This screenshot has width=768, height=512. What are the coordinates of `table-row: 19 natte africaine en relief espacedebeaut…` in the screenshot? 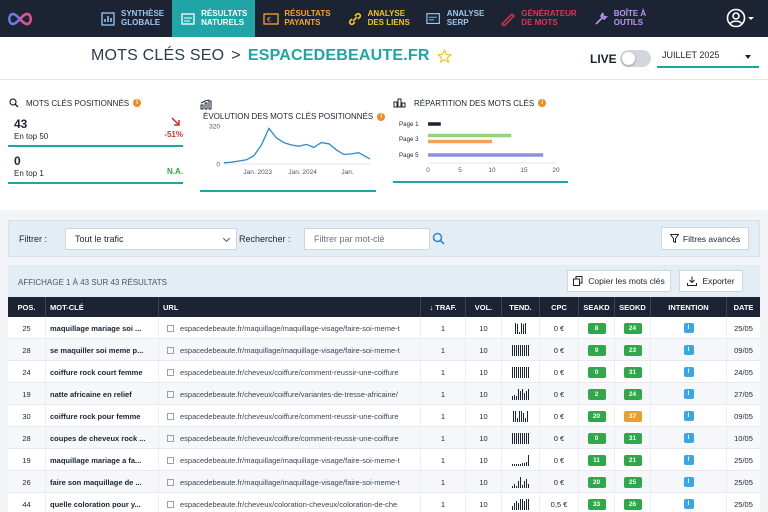 It's located at (384, 394).